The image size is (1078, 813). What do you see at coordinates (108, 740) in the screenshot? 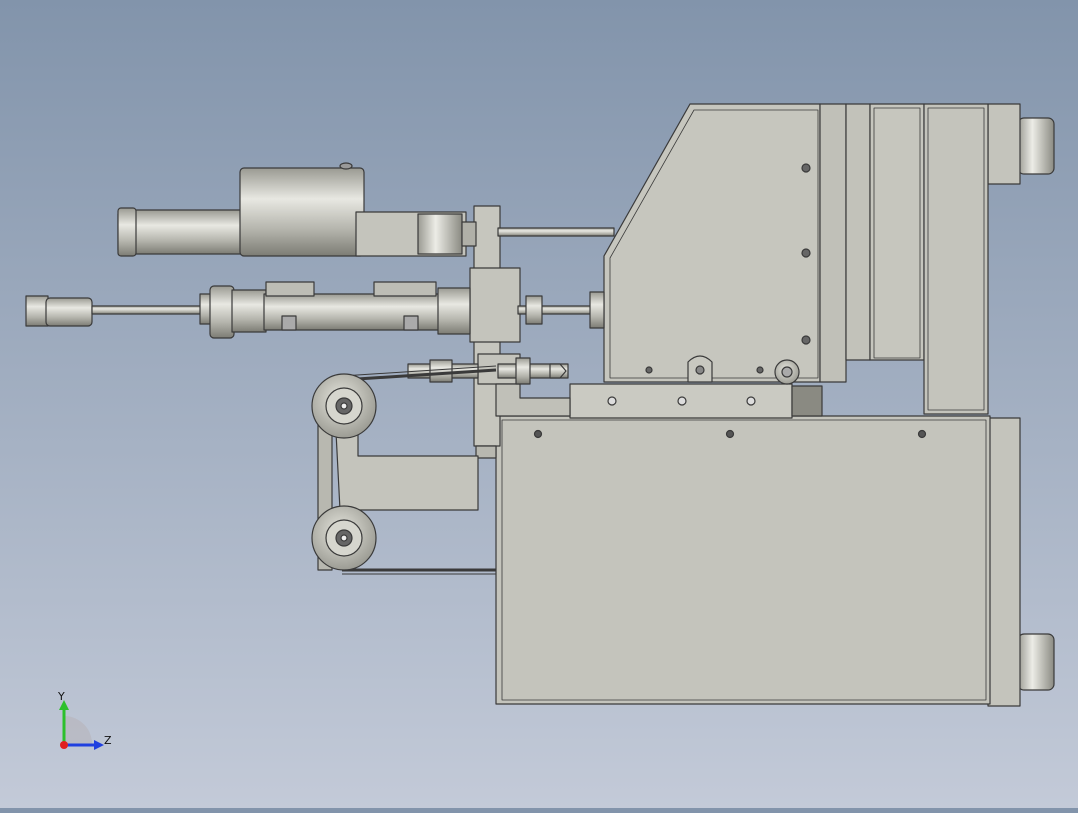
I see `z-axis-label: Z` at bounding box center [108, 740].